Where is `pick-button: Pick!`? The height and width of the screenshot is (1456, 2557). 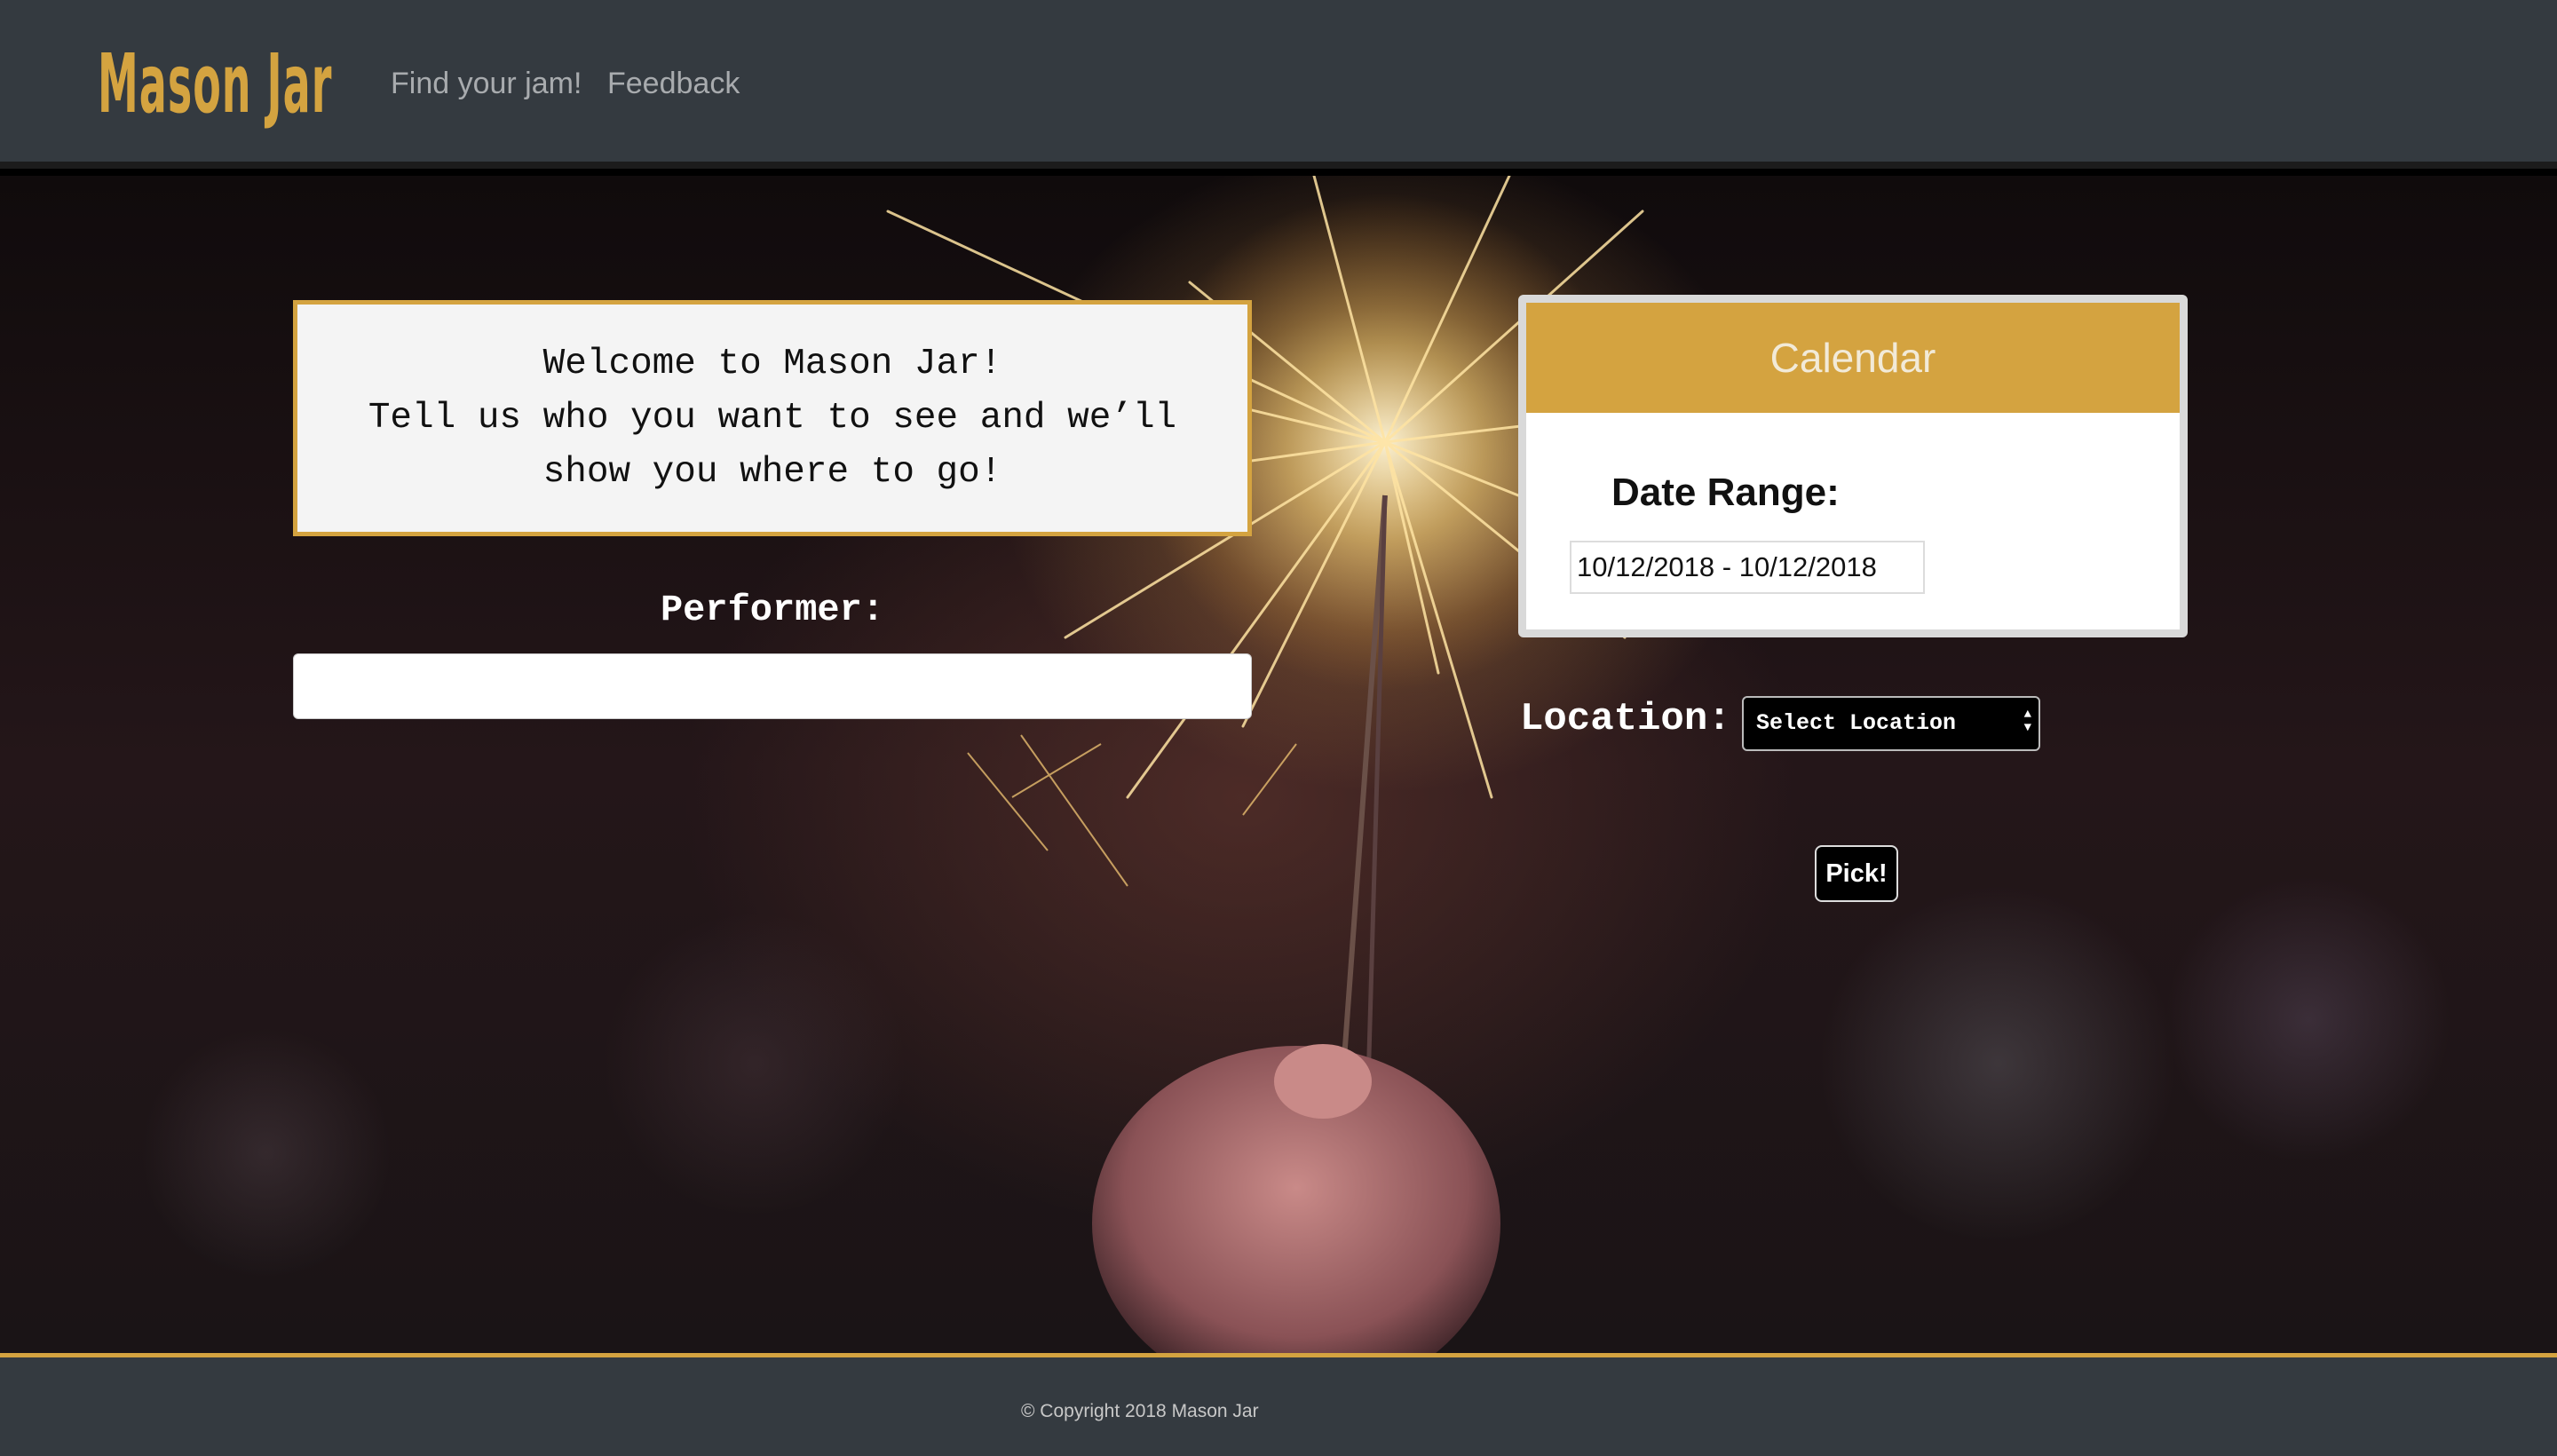 pick-button: Pick! is located at coordinates (1856, 873).